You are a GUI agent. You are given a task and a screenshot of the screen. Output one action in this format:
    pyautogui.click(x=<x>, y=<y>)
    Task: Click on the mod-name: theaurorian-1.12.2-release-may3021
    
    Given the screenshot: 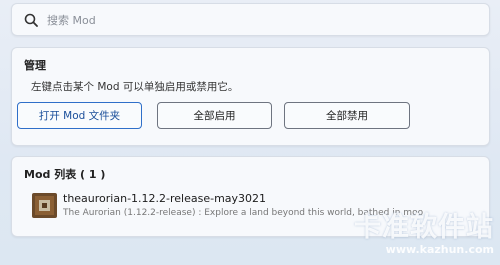 What is the action you would take?
    pyautogui.click(x=165, y=198)
    